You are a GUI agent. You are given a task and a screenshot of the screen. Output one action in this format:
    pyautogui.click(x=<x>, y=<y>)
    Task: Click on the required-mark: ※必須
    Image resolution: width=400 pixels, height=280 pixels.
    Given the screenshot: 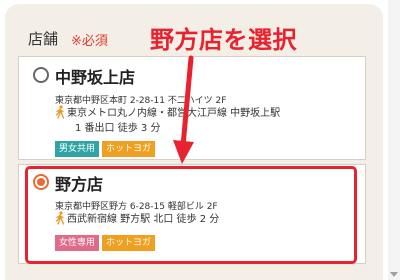 What is the action you would take?
    pyautogui.click(x=89, y=41)
    